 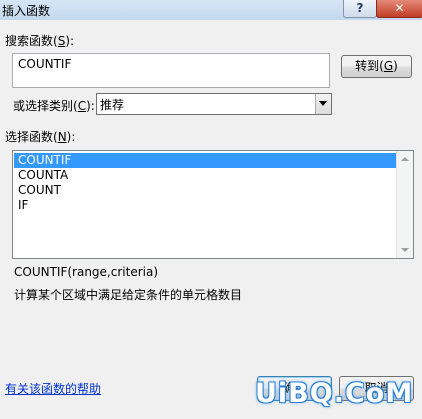 I want to click on title-bar: 插入函数 ? ✕, so click(x=211, y=10).